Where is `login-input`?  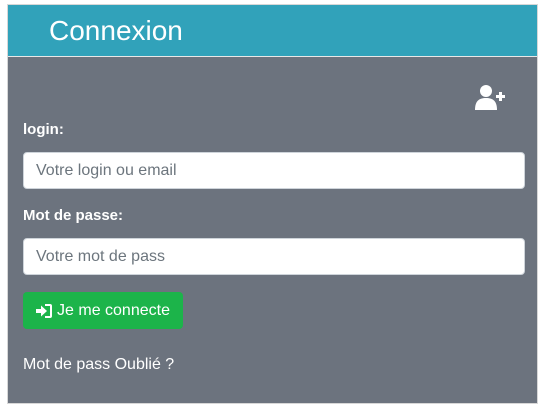
login-input is located at coordinates (274, 170).